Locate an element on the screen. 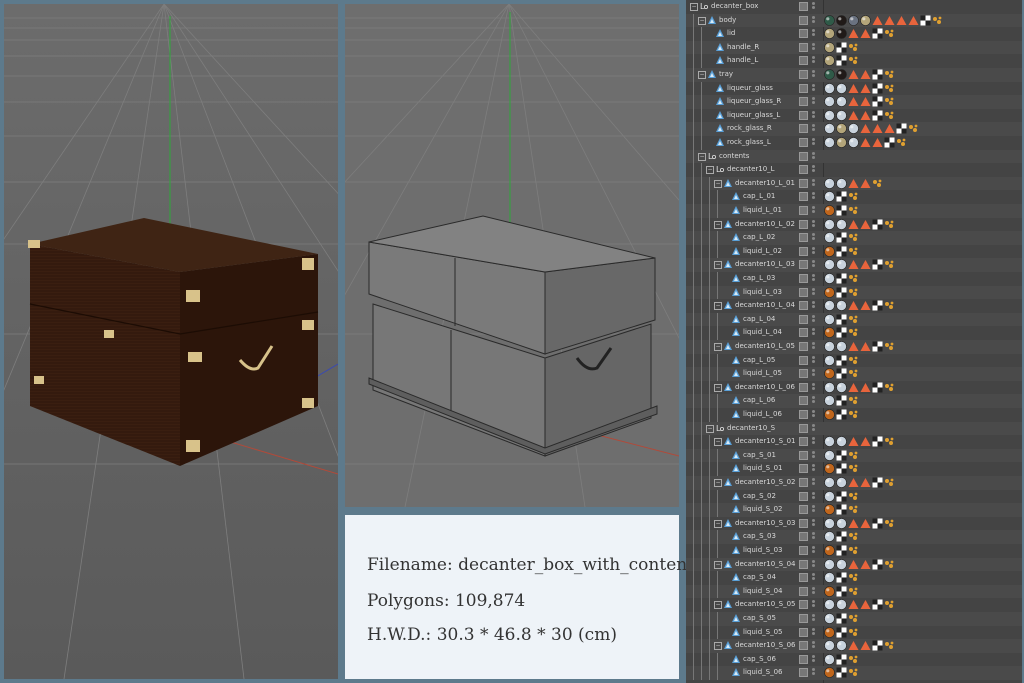 Image resolution: width=1024 pixels, height=683 pixels. object-name: decanter10_S_02 is located at coordinates (765, 482).